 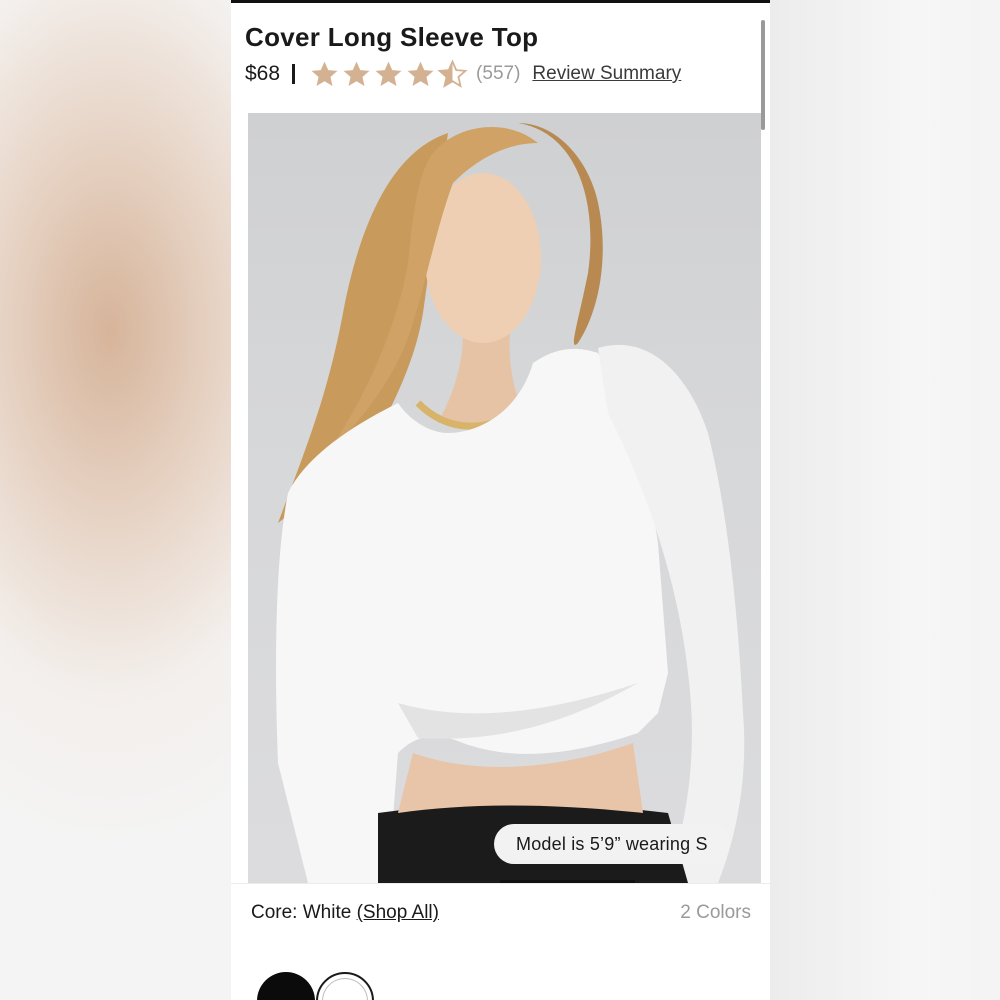 I want to click on top-edge-bar, so click(x=500, y=1).